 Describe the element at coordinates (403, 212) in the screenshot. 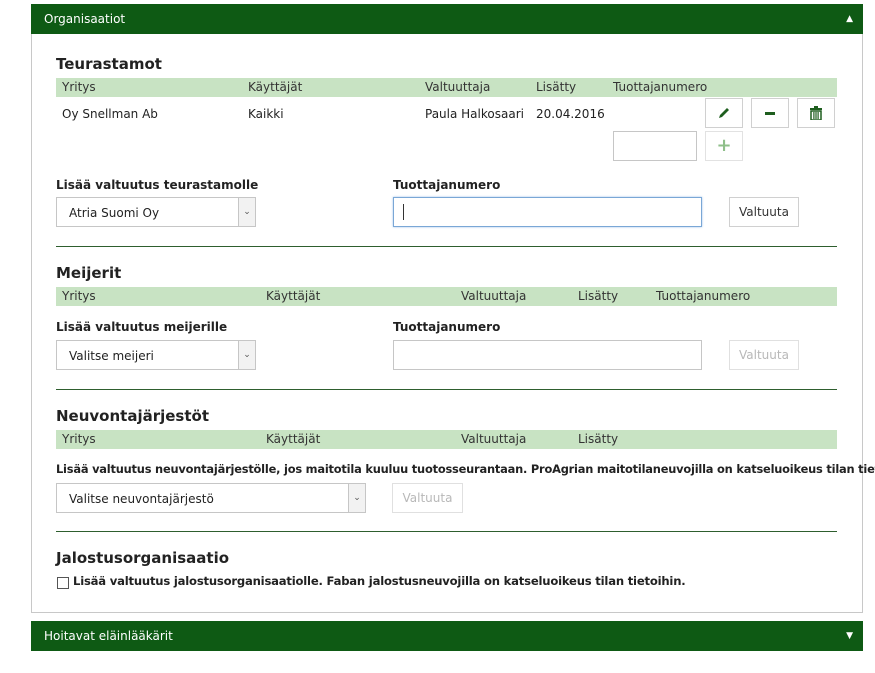

I see `text-cursor` at that location.